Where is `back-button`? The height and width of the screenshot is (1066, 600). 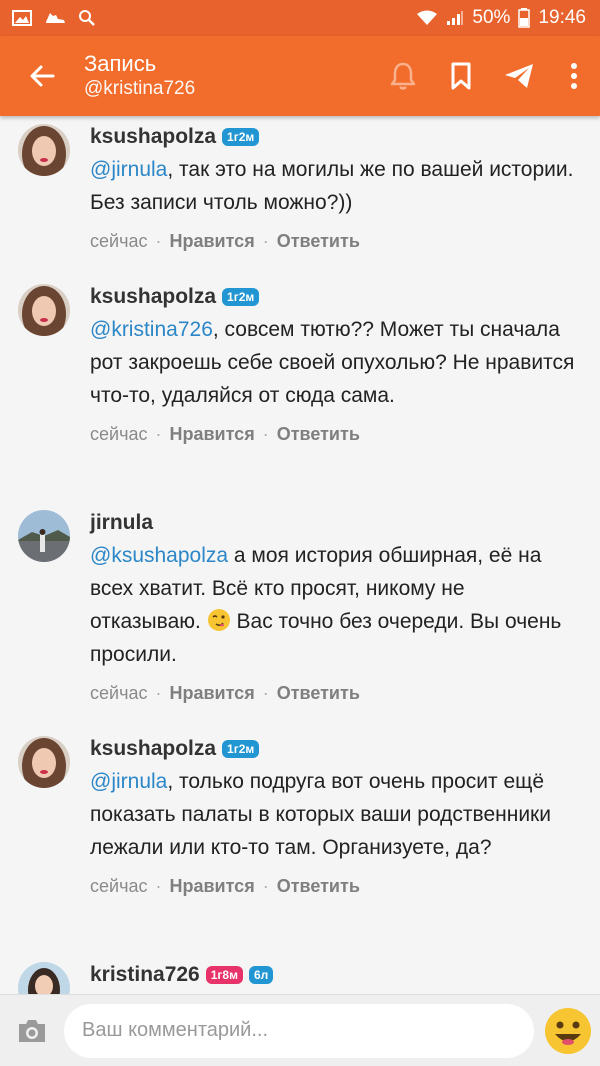 back-button is located at coordinates (42, 76).